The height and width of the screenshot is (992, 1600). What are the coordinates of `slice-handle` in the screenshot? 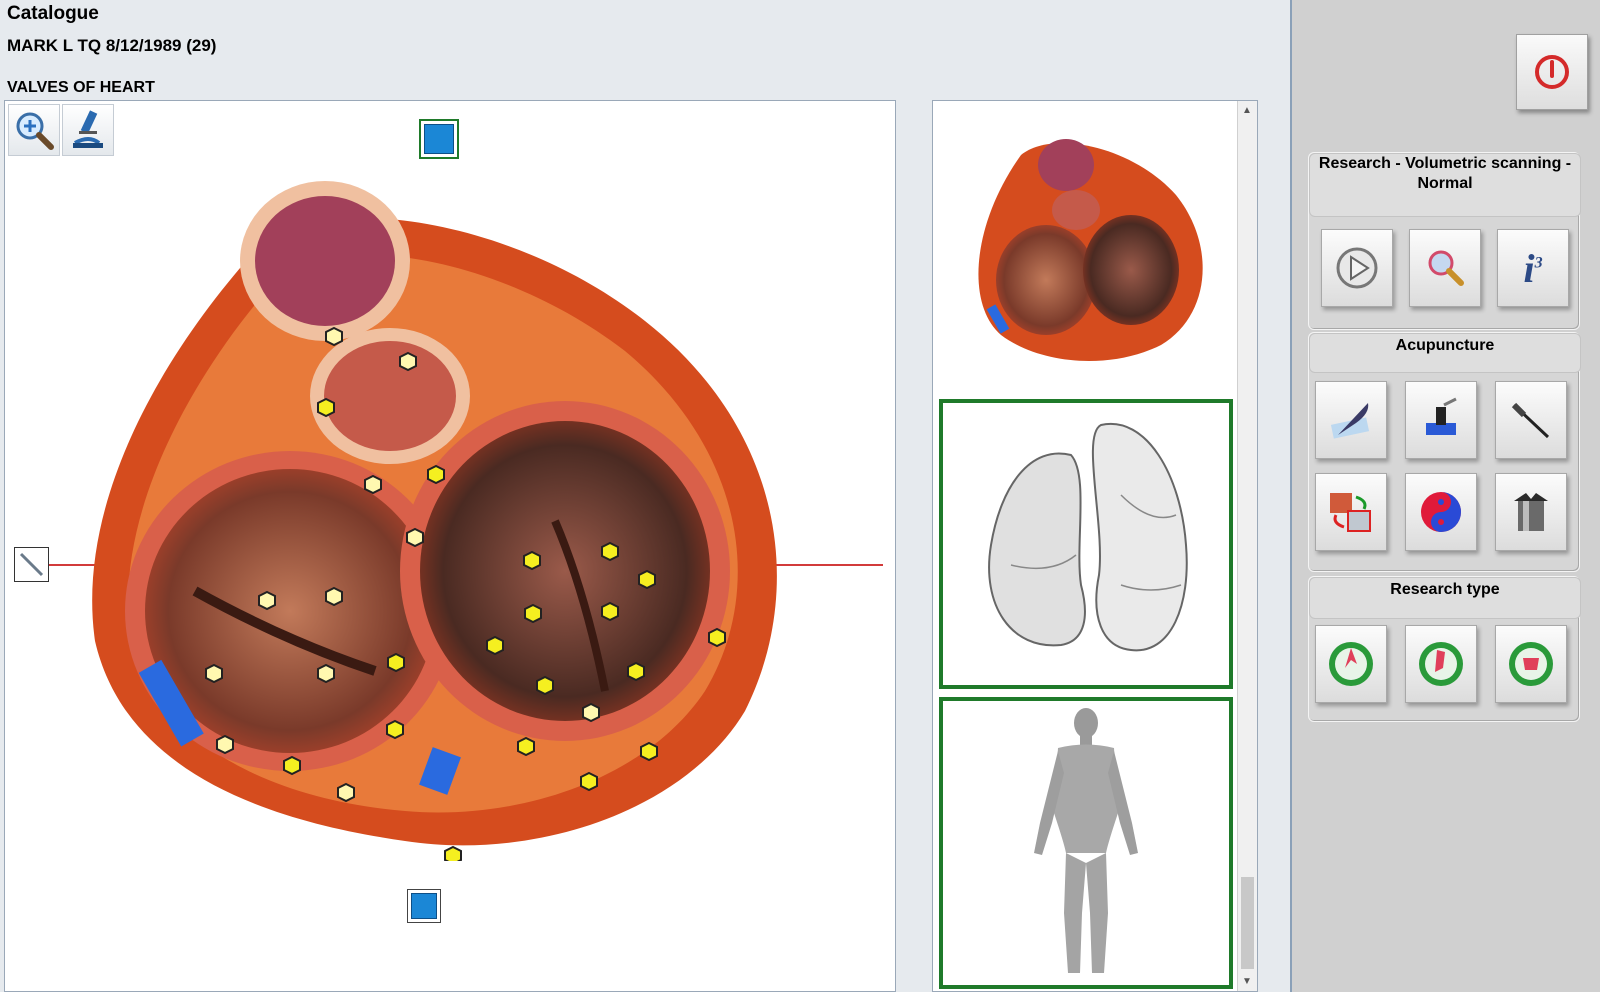 It's located at (31, 564).